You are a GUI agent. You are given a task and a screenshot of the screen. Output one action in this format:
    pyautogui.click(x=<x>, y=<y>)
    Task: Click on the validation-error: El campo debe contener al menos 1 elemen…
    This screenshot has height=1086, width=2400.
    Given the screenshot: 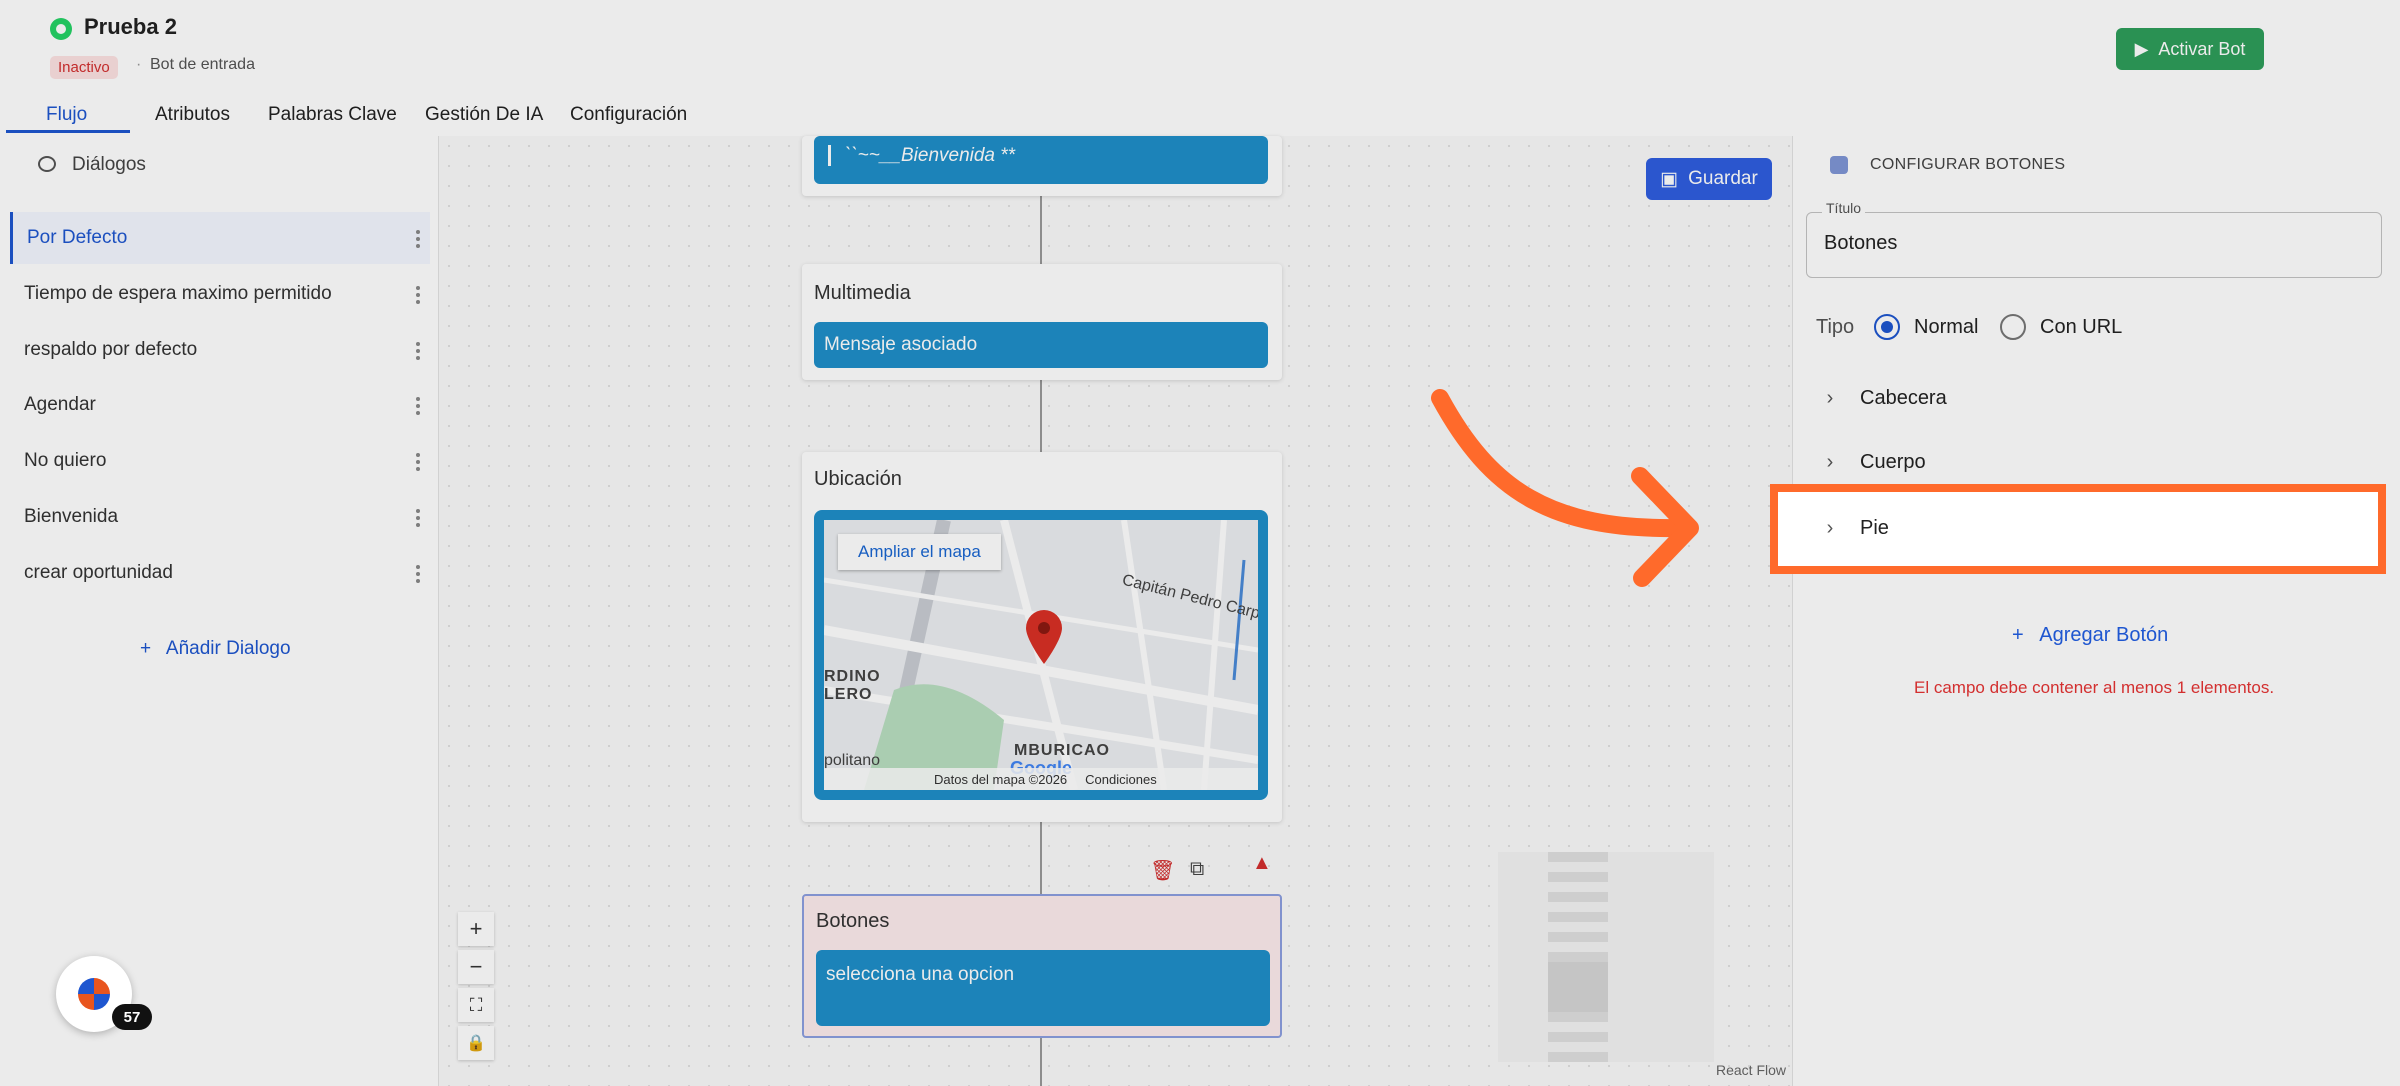 What is the action you would take?
    pyautogui.click(x=2094, y=687)
    